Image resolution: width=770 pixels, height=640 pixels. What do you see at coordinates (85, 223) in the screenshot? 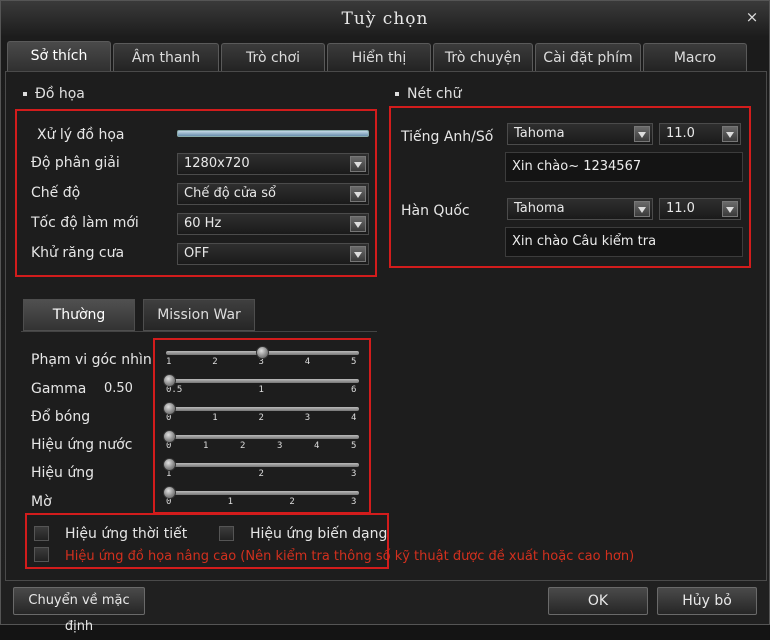
I see `refresh-label: Tốc độ làm mới` at bounding box center [85, 223].